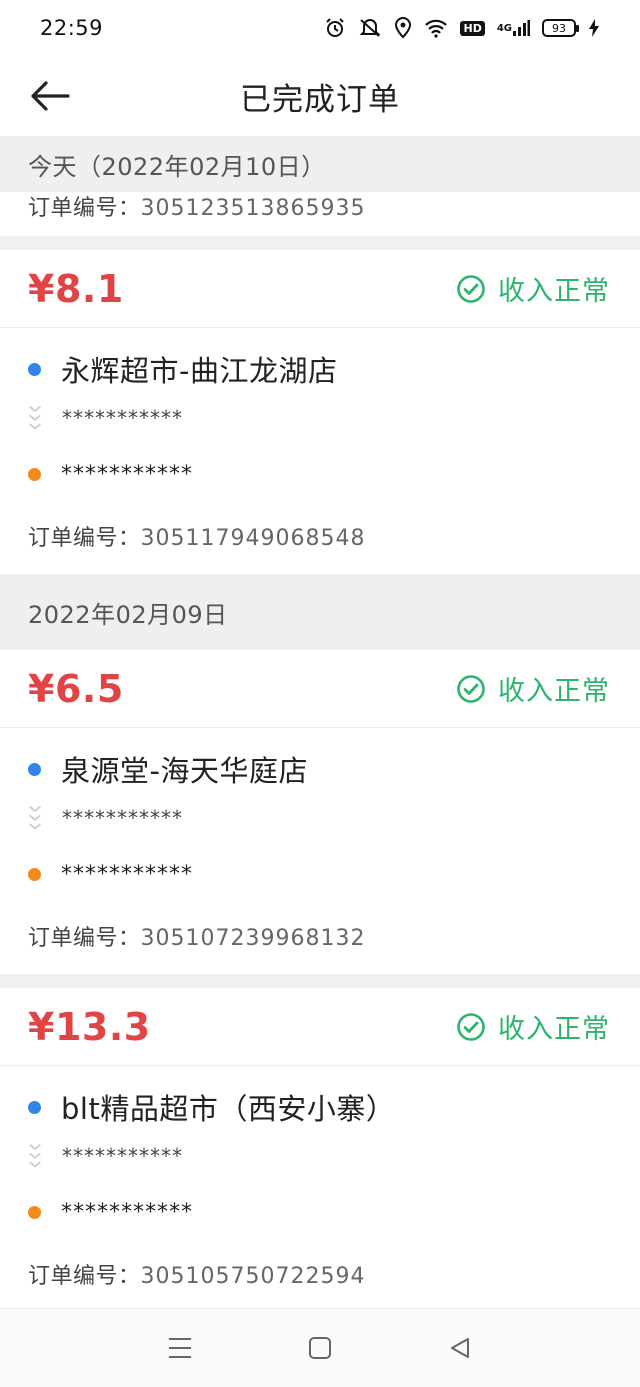  What do you see at coordinates (504, 28) in the screenshot?
I see `network-label: 4G` at bounding box center [504, 28].